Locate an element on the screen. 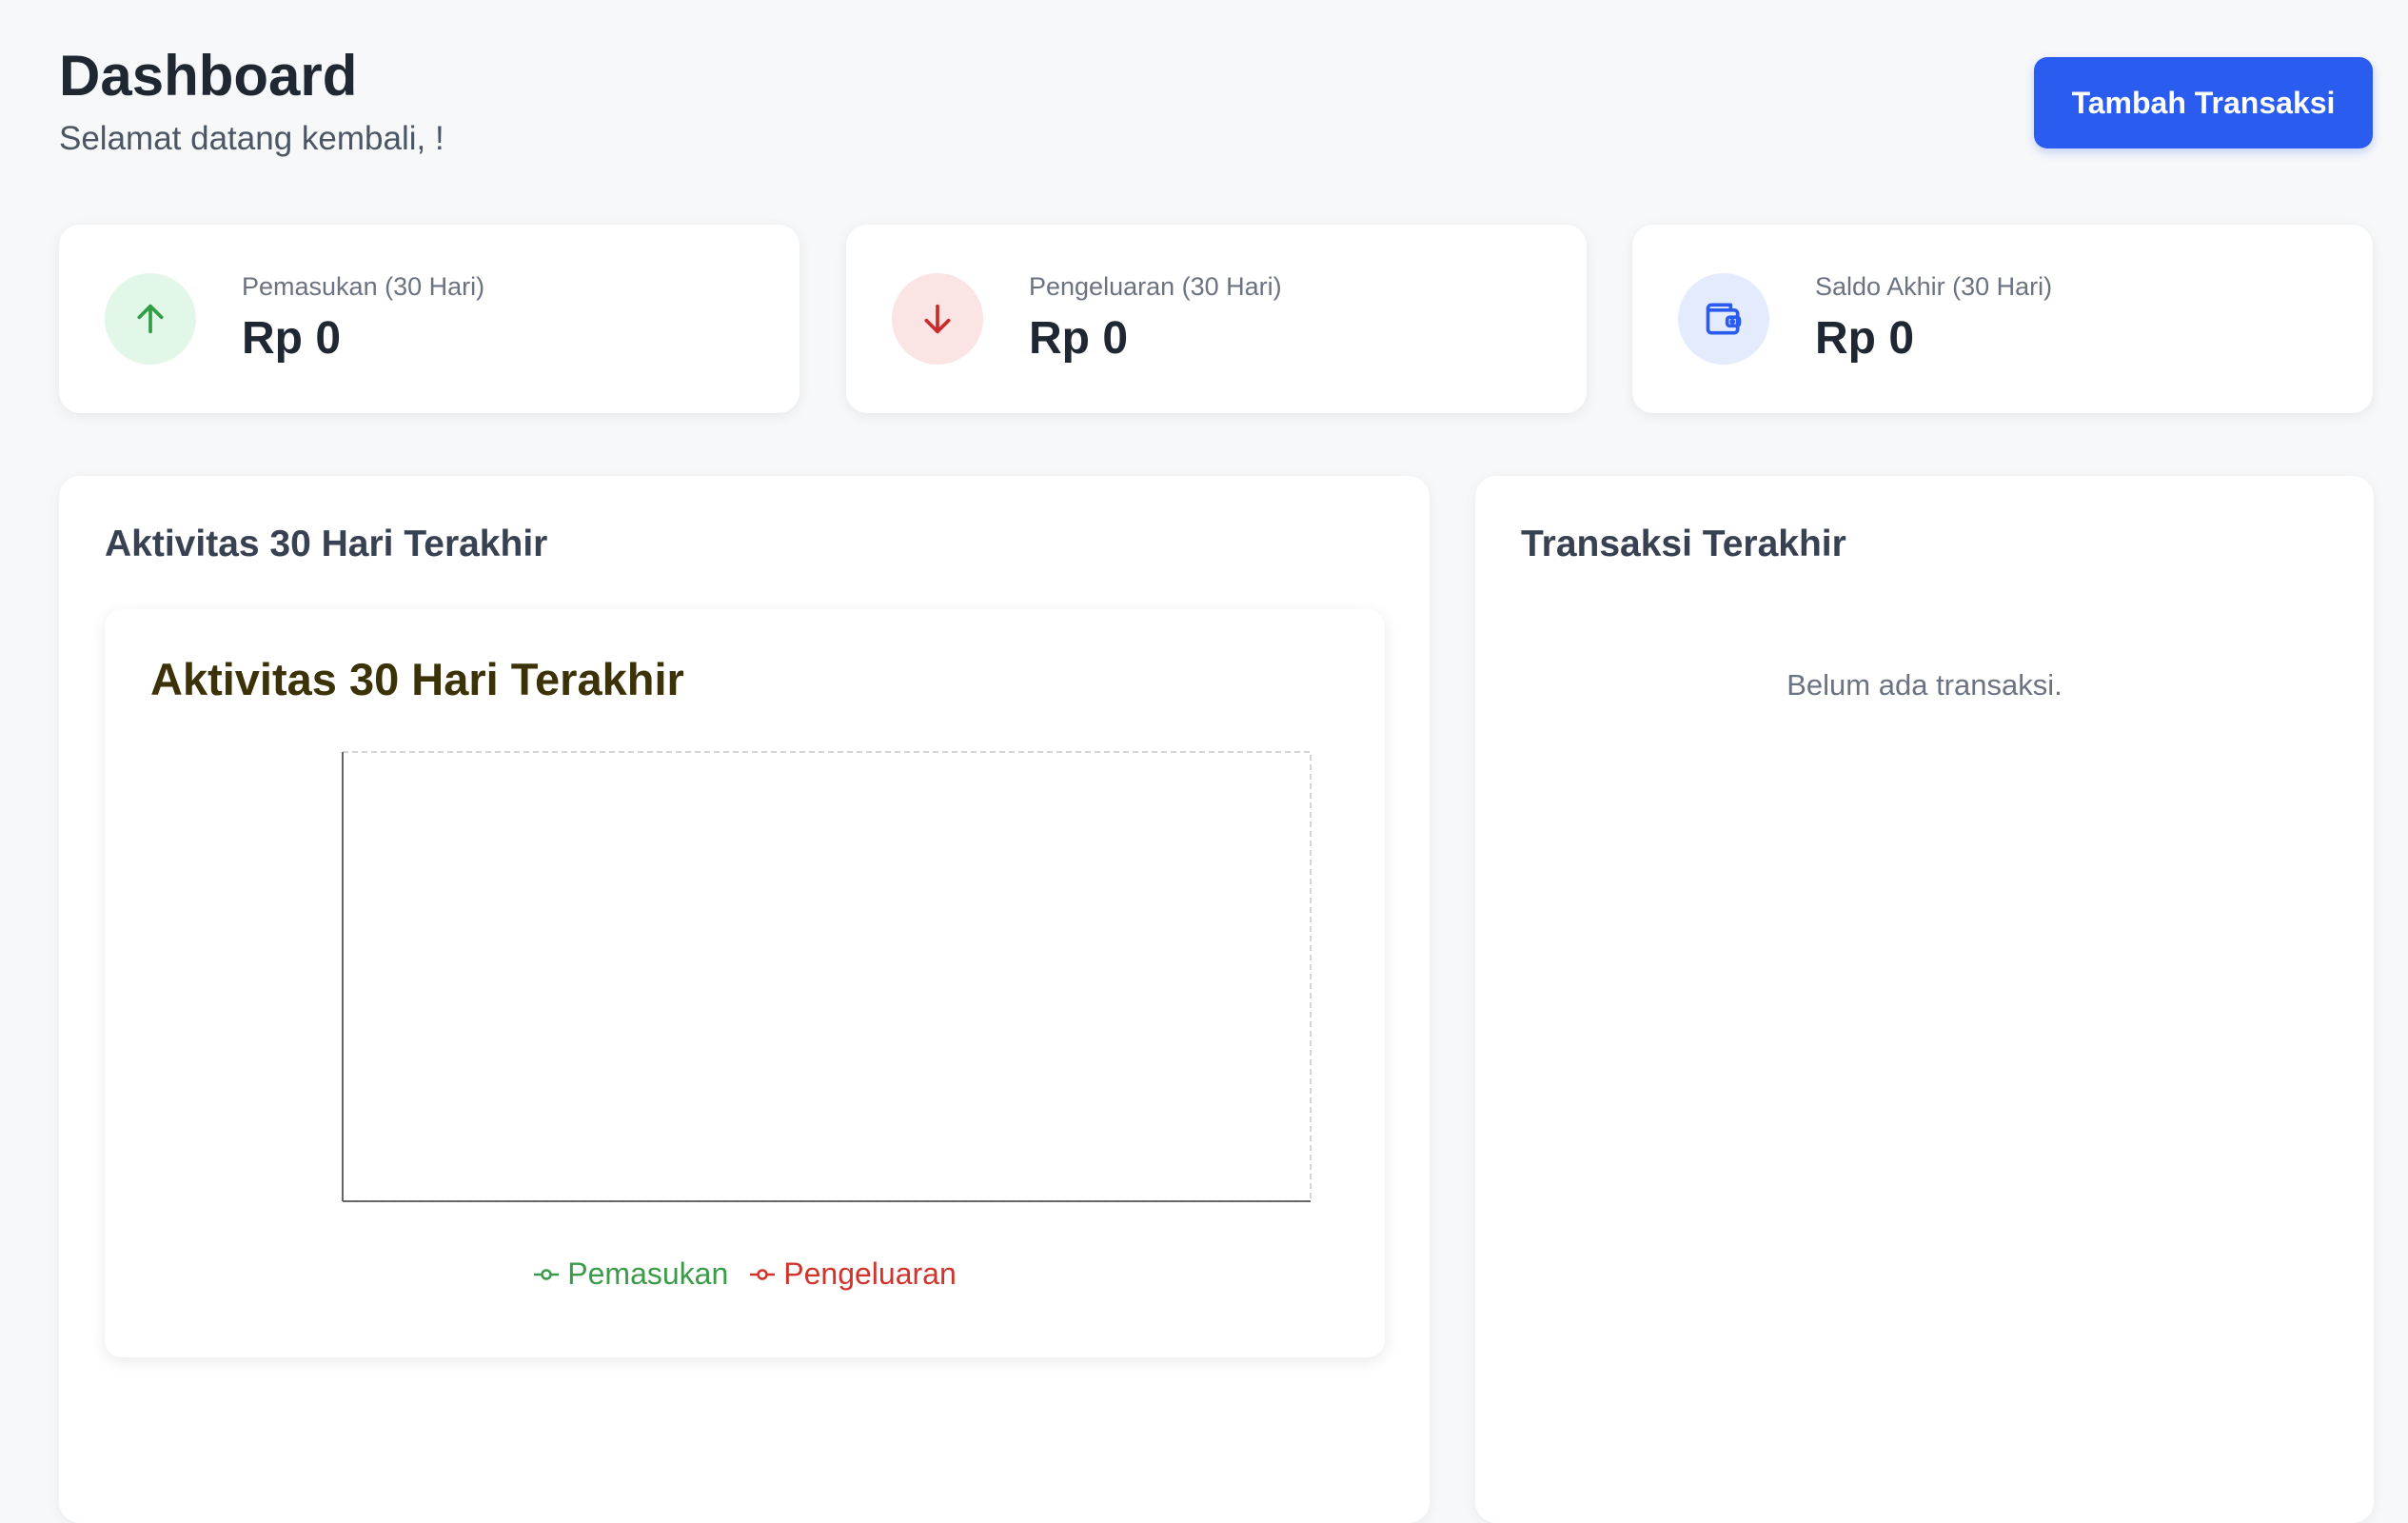  empty-transactions-message: Belum ada transaksi. is located at coordinates (1924, 685).